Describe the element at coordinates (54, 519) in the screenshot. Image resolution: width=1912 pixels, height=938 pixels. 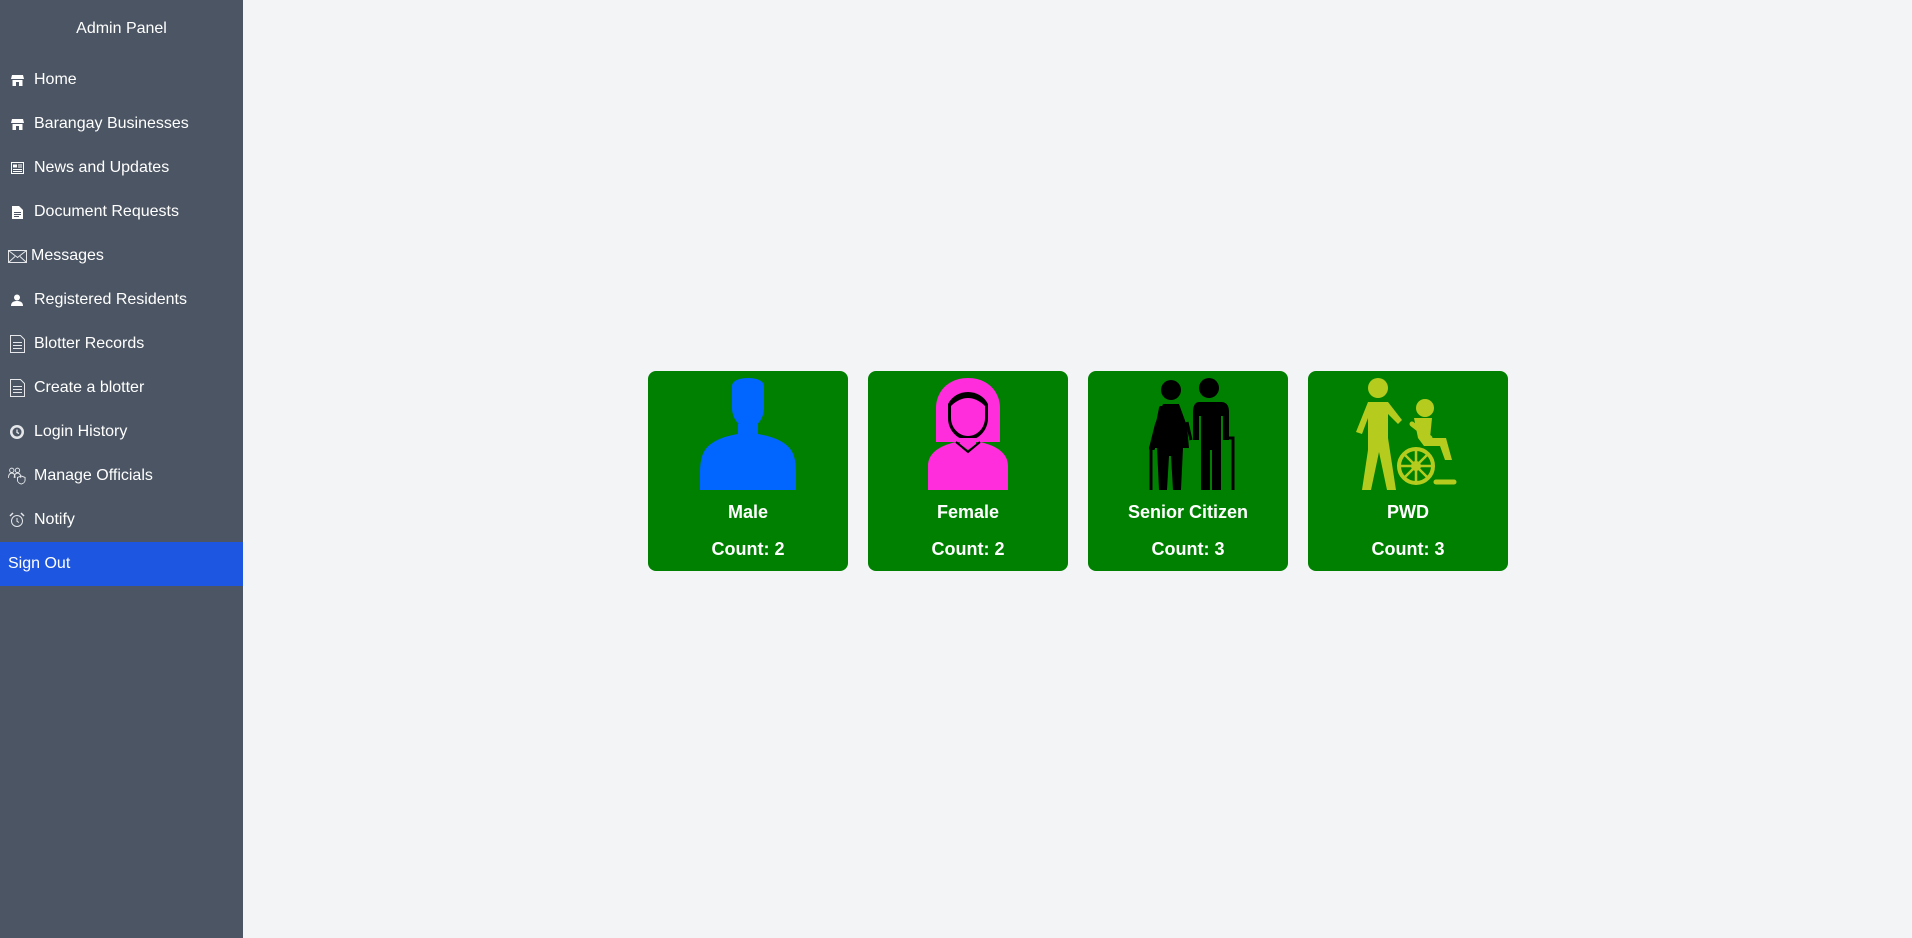
I see `sidebar-item-label: Notify` at that location.